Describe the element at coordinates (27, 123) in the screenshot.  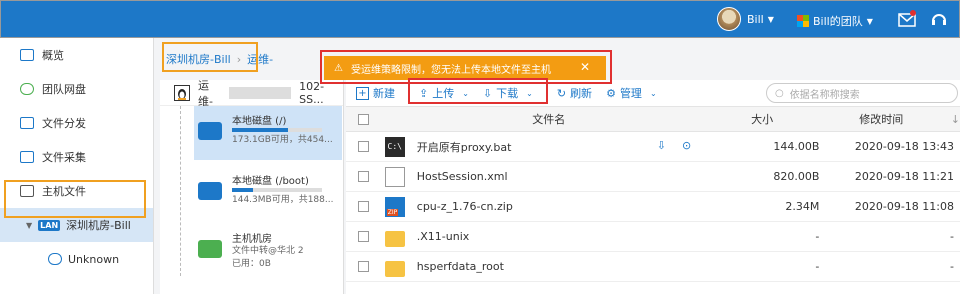
I see `distribute-icon` at that location.